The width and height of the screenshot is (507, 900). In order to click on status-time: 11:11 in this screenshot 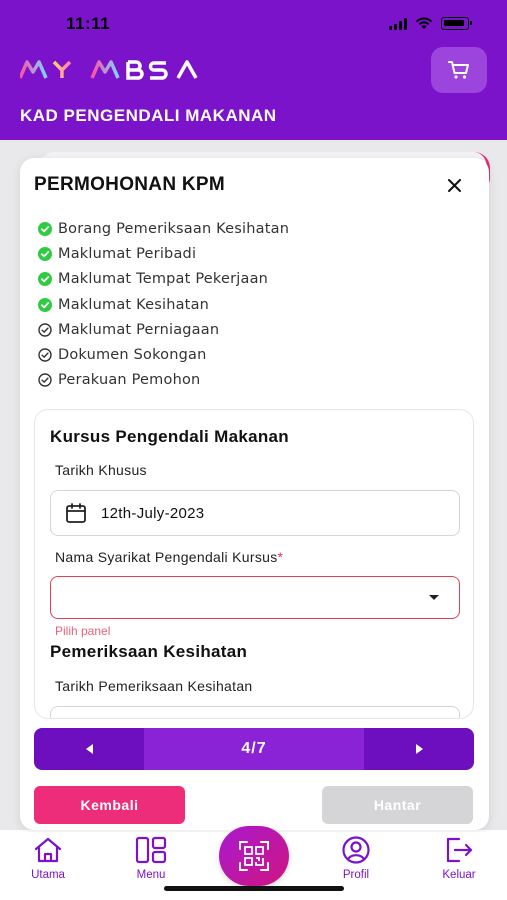, I will do `click(88, 23)`.